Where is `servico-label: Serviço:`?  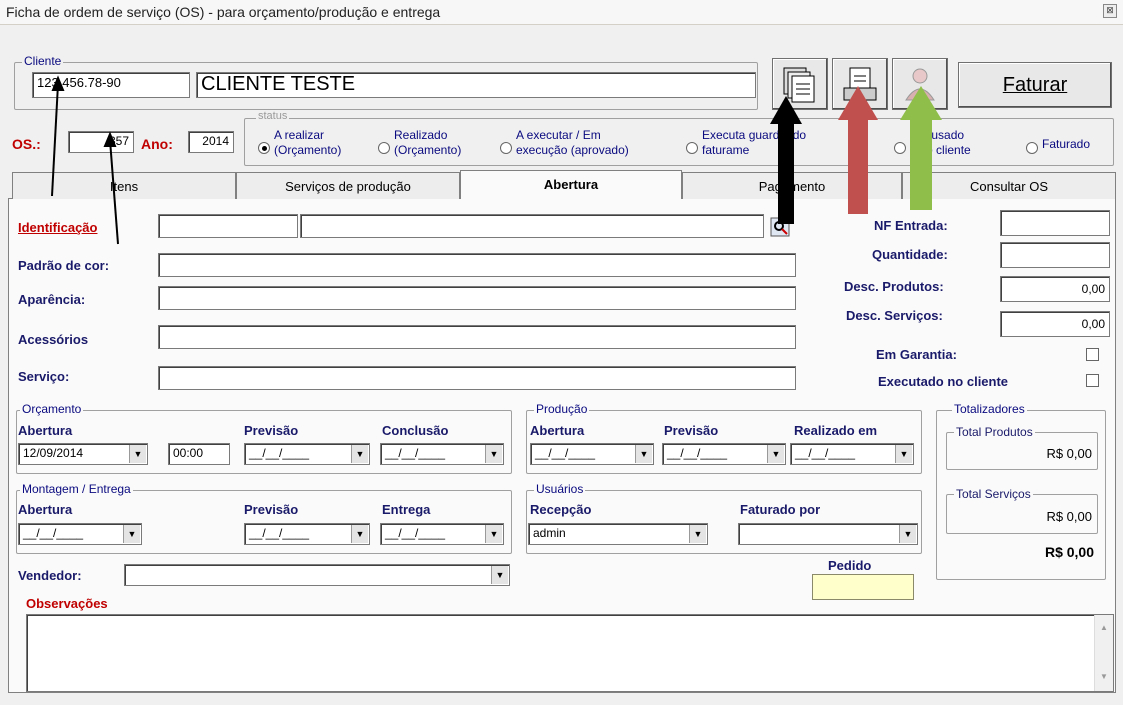
servico-label: Serviço: is located at coordinates (44, 376).